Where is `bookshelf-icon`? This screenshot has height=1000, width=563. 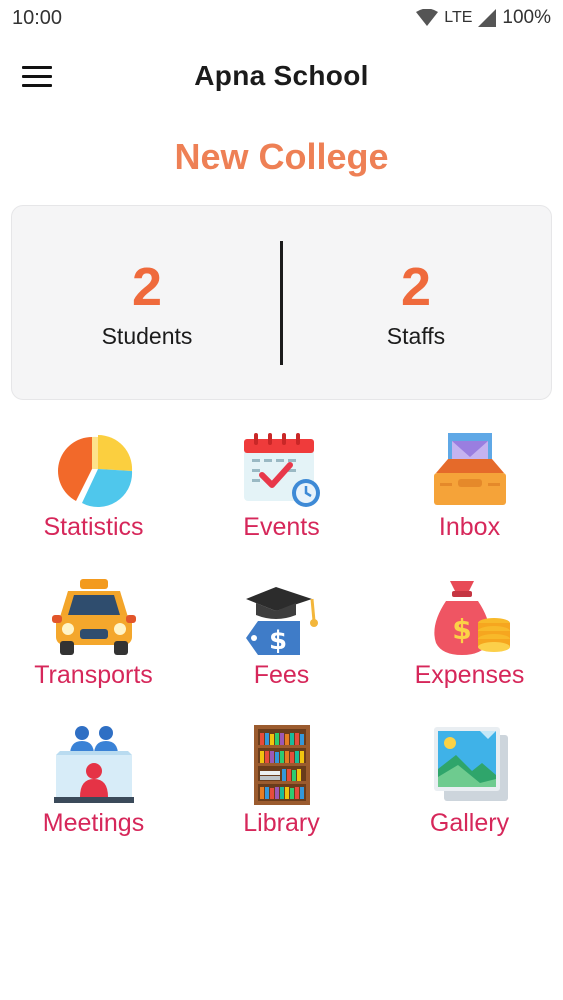 bookshelf-icon is located at coordinates (281, 765).